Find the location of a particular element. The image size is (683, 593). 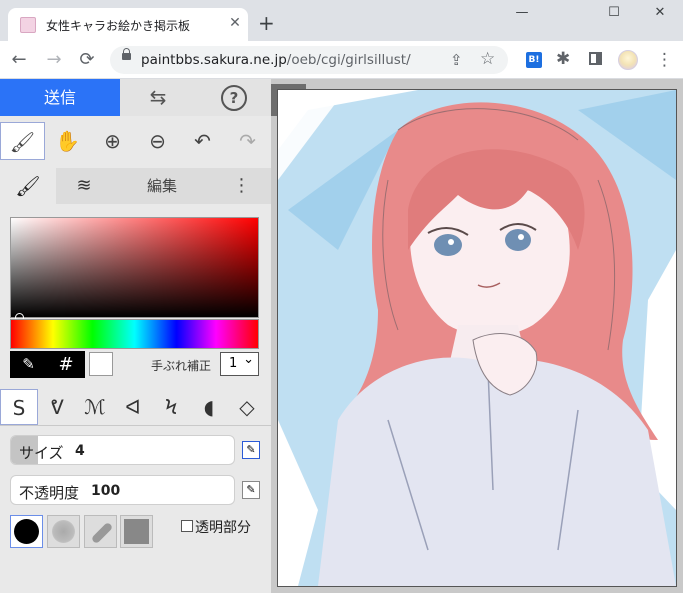

alpha-lock-label: 透明部分 is located at coordinates (223, 528).